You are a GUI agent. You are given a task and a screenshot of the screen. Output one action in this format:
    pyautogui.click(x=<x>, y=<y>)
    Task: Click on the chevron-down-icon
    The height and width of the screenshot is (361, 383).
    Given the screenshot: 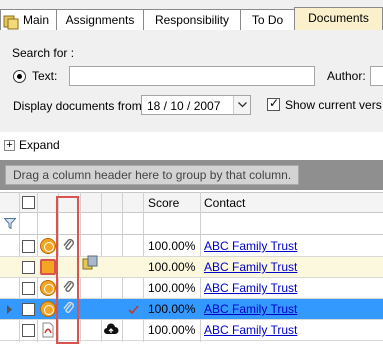 What is the action you would take?
    pyautogui.click(x=242, y=105)
    